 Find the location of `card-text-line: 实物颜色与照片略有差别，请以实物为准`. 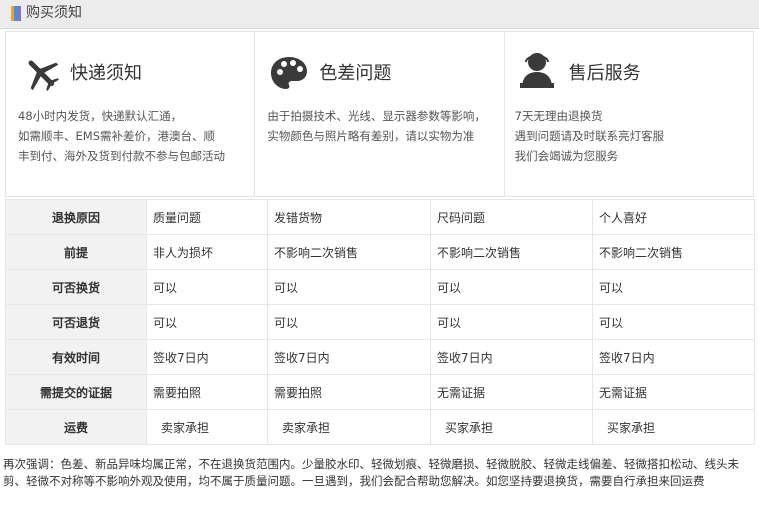

card-text-line: 实物颜色与照片略有差别，请以实物为准 is located at coordinates (371, 136).